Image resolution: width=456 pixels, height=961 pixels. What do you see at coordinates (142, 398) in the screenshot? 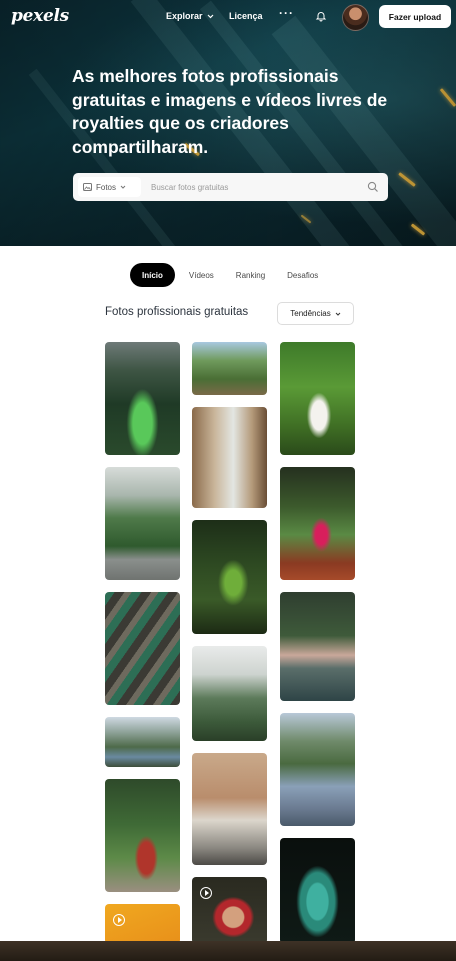
I see `photo-aerial-stadium` at bounding box center [142, 398].